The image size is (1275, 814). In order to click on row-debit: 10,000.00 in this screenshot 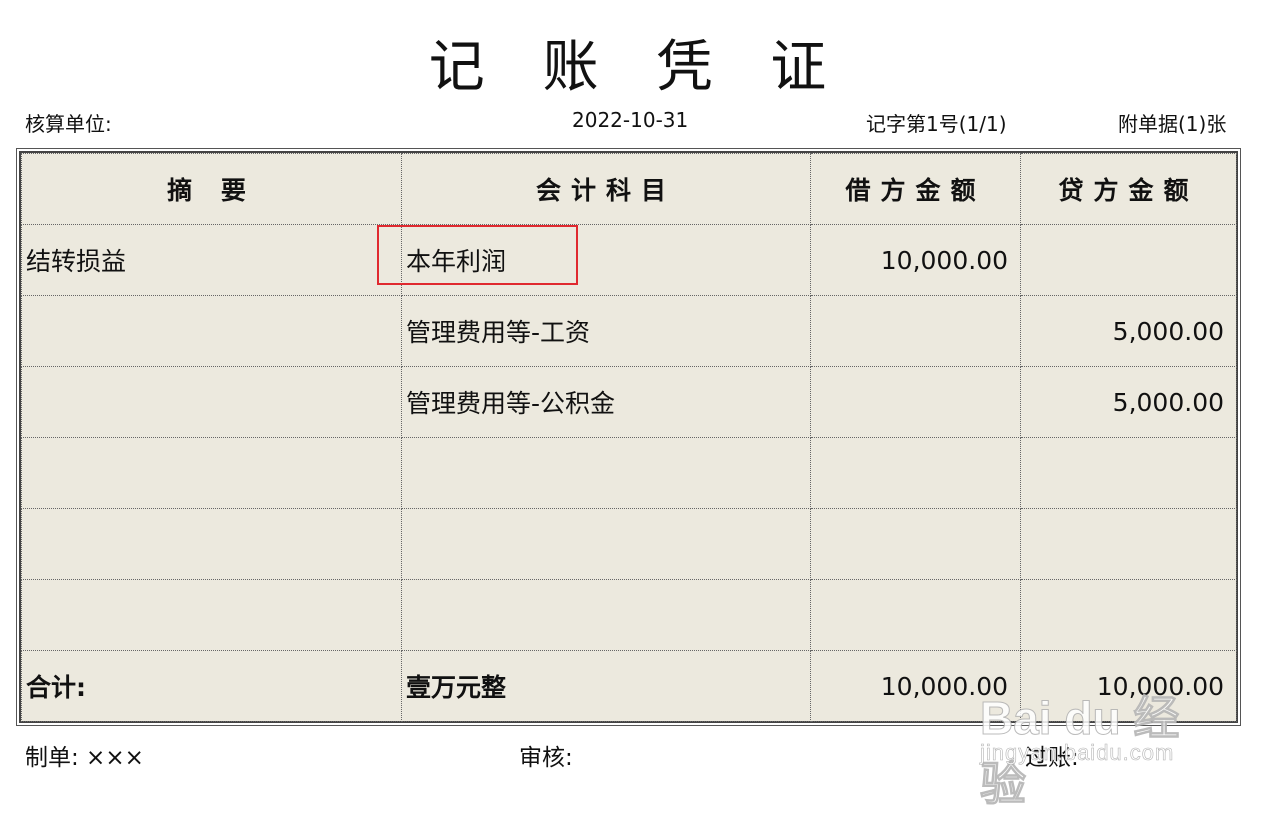, I will do `click(915, 260)`.